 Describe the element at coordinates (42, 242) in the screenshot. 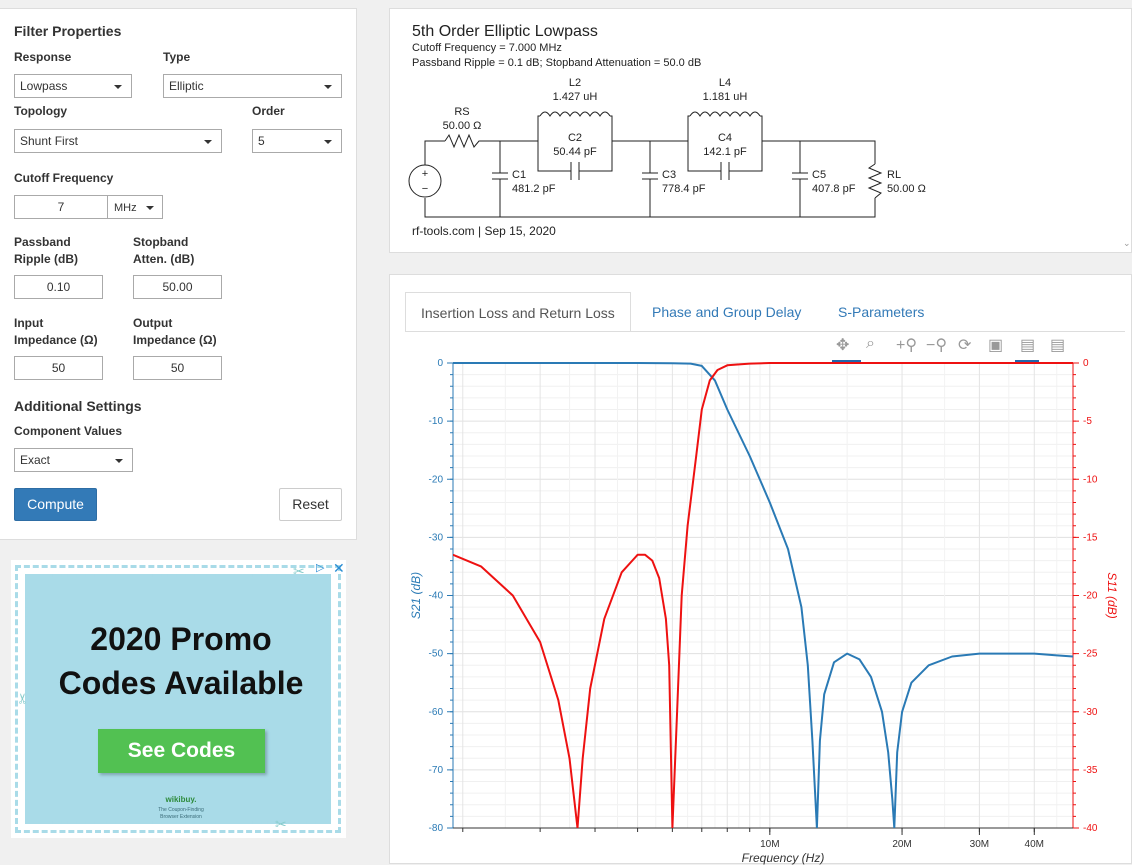

I see `ripple-label-1: Passband` at that location.